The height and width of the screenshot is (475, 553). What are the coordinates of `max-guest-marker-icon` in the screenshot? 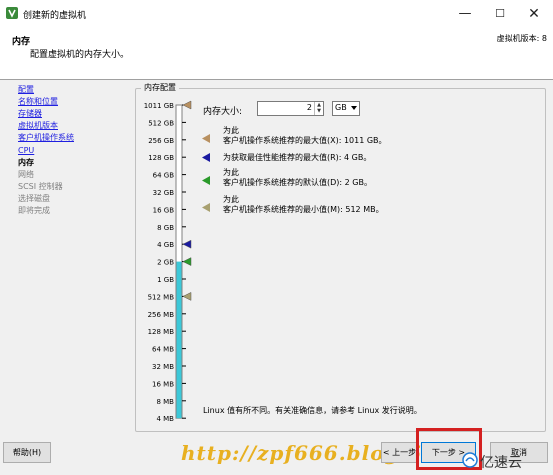 It's located at (206, 138).